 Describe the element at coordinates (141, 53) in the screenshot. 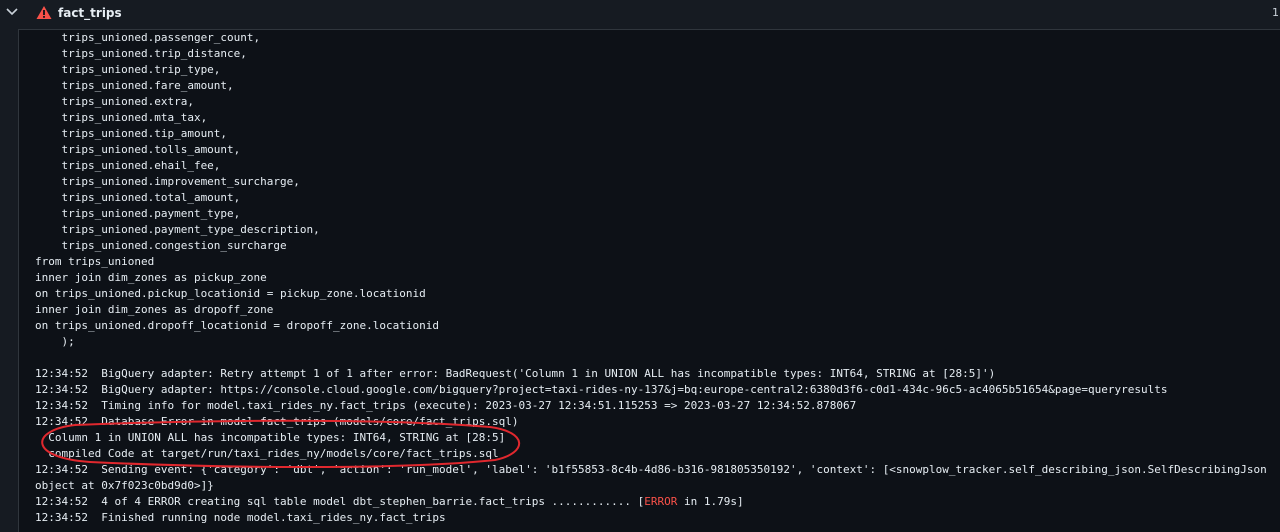

I see `log-line: trips_unioned.trip_distance,` at that location.